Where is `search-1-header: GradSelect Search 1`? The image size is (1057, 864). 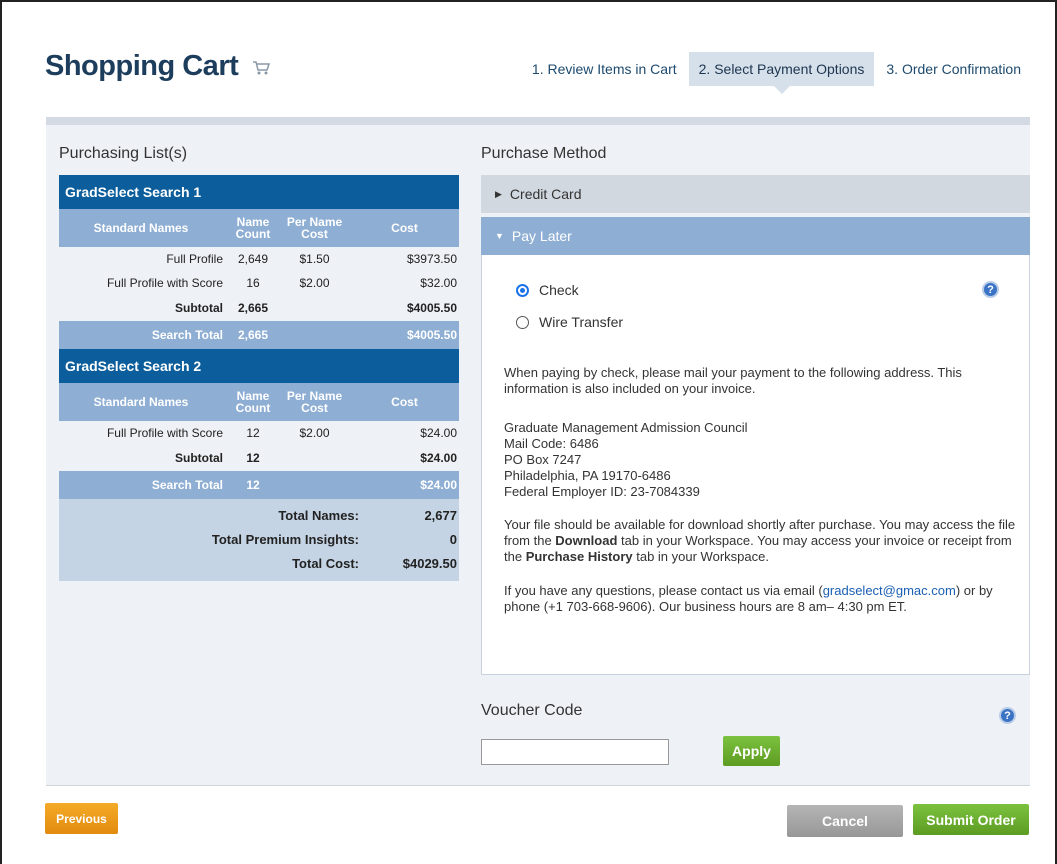
search-1-header: GradSelect Search 1 is located at coordinates (259, 192).